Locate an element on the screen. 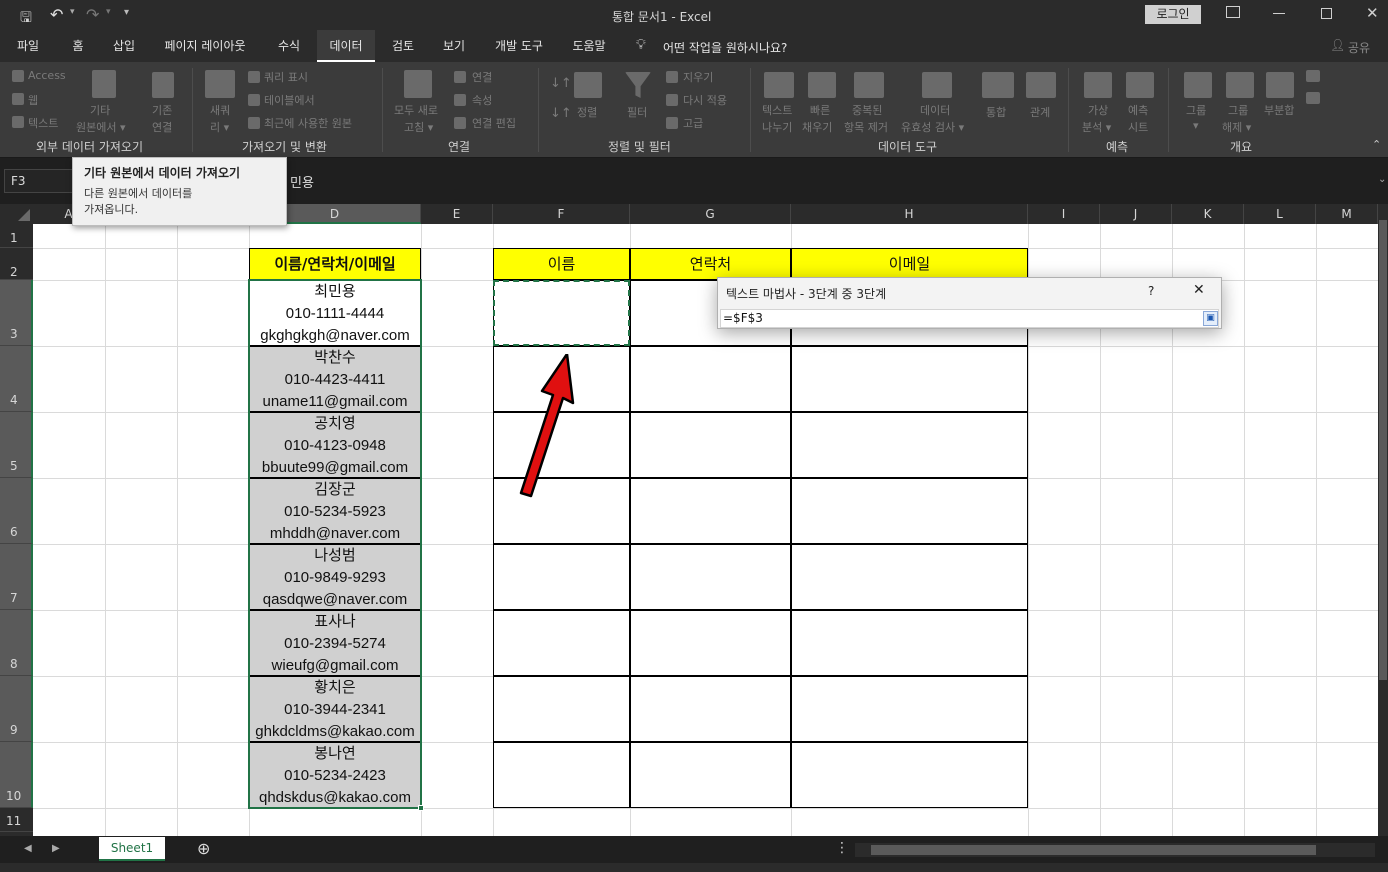 This screenshot has width=1388, height=872. save-icon: 🖫 is located at coordinates (26, 19).